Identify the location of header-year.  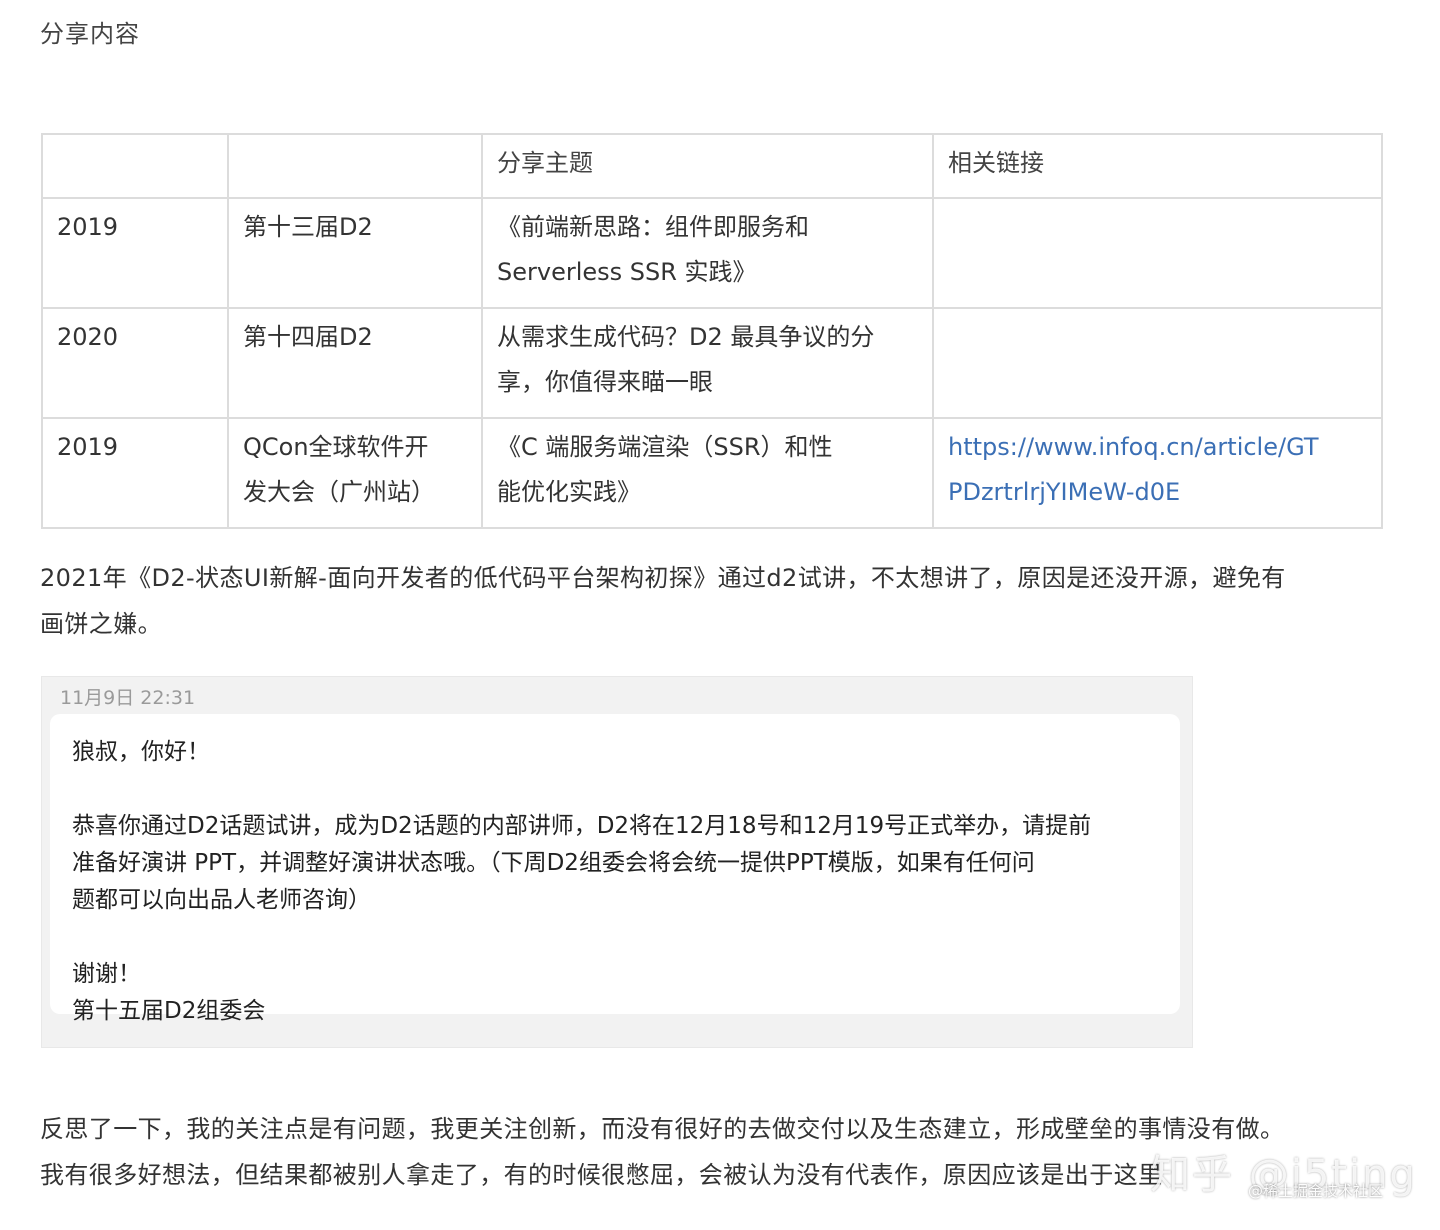
(135, 166).